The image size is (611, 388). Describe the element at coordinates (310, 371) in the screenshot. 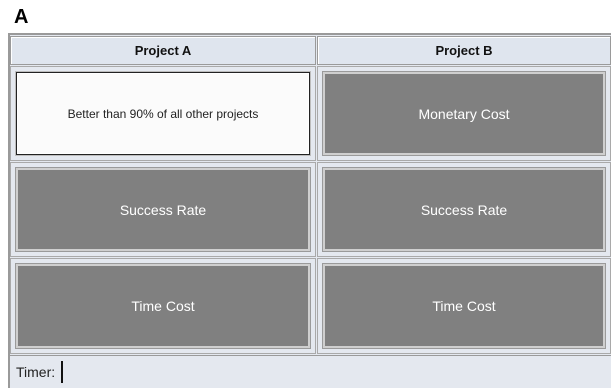

I see `timer-bar: Timer:` at that location.